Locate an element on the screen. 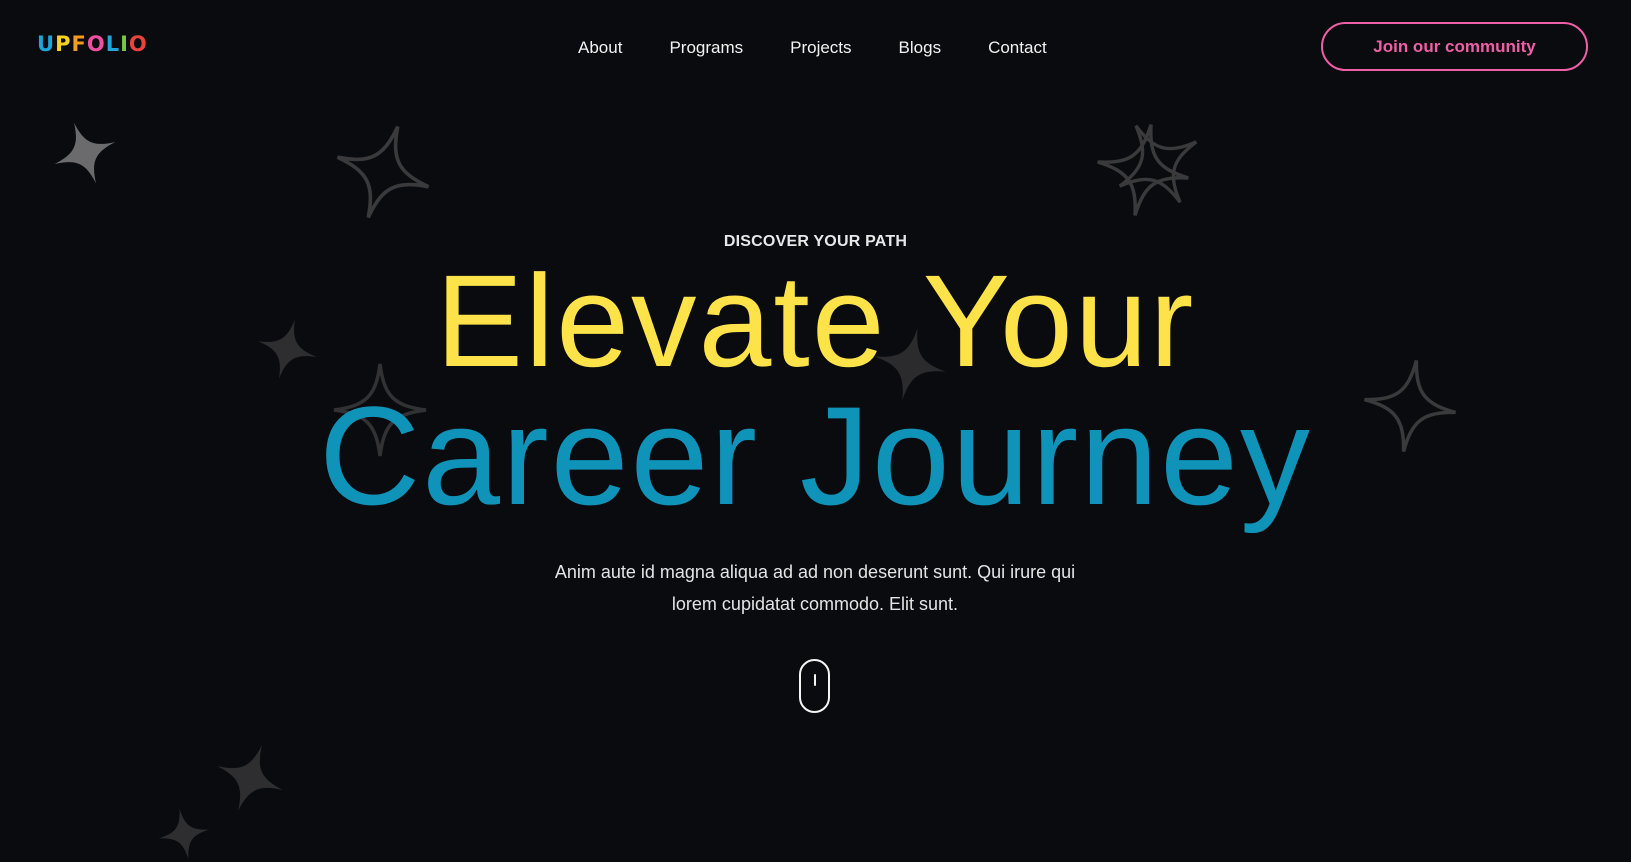 This screenshot has height=862, width=1631. nav-link-about: About is located at coordinates (600, 48).